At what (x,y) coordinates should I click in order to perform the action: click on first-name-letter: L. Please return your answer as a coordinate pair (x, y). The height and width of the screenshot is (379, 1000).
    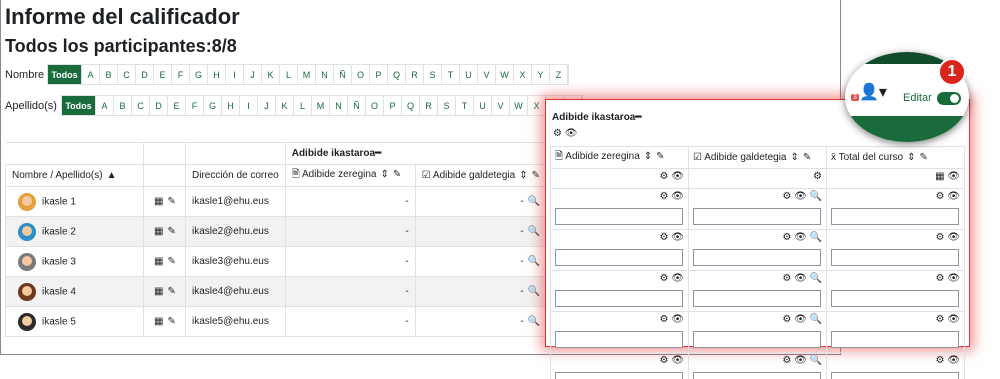
    Looking at the image, I should click on (289, 74).